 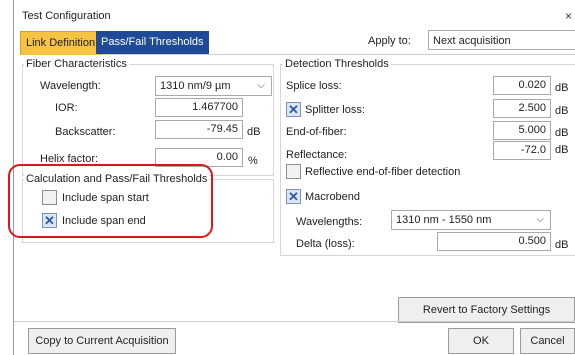 What do you see at coordinates (562, 111) in the screenshot?
I see `splitter-loss-unit: dB` at bounding box center [562, 111].